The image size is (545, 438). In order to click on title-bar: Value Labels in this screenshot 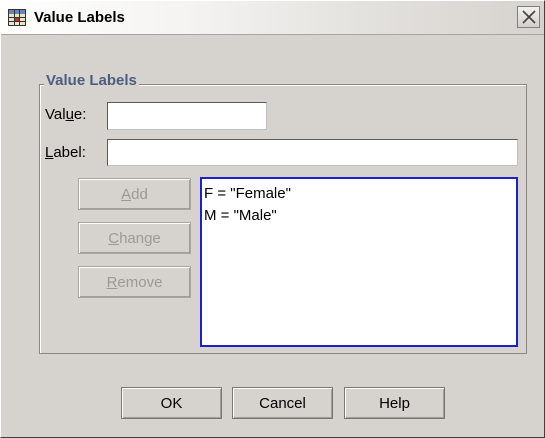, I will do `click(272, 18)`.